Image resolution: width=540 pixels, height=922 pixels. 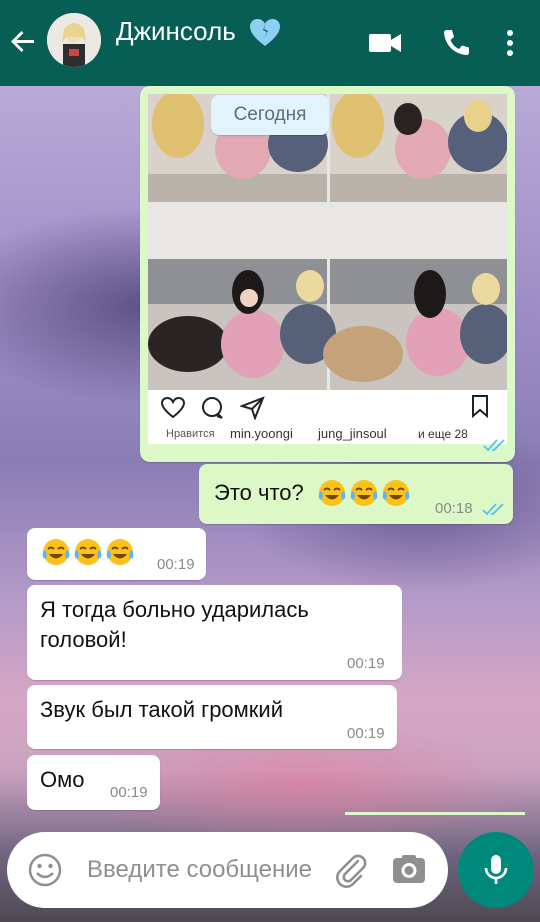 What do you see at coordinates (212, 408) in the screenshot?
I see `comment-icon` at bounding box center [212, 408].